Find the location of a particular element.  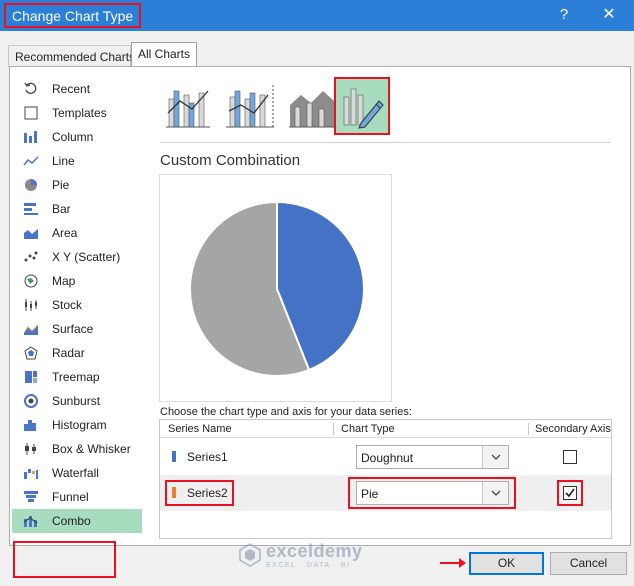

sidebar-item-surface: Surface is located at coordinates (77, 329).